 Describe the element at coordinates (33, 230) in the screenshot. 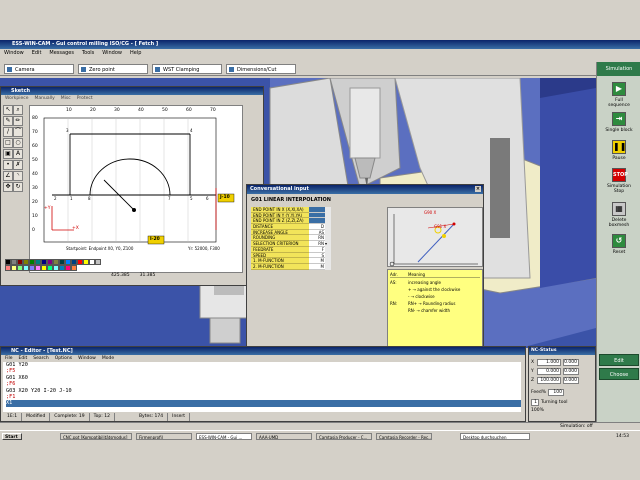

I see `y-tick: 0` at that location.